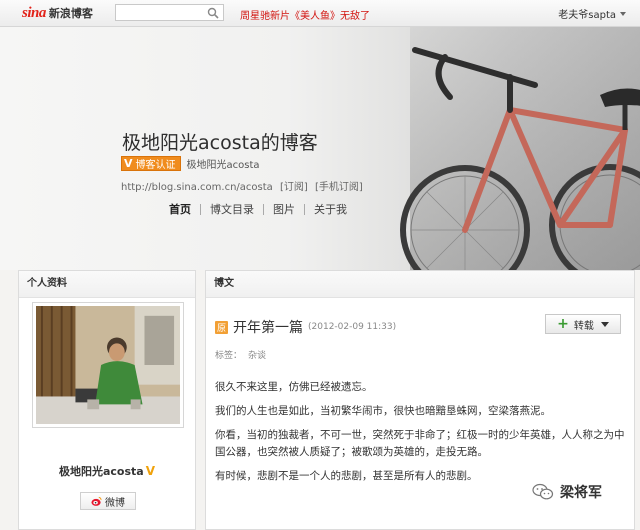 Image resolution: width=640 pixels, height=530 pixels. I want to click on user-menu: 老夫爷sapta, so click(592, 13).